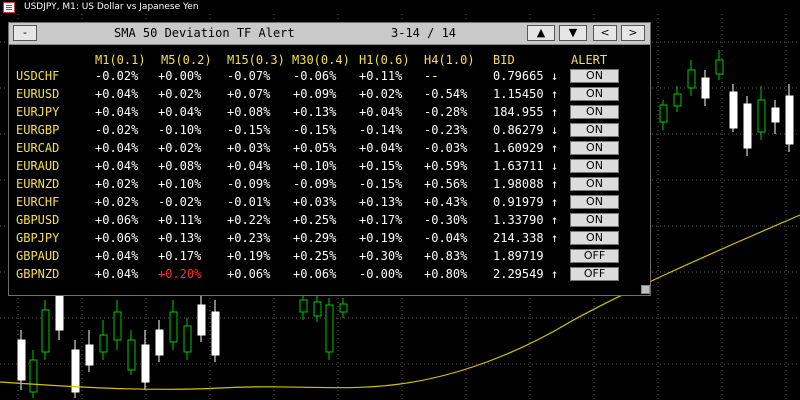 Image resolution: width=800 pixels, height=400 pixels. I want to click on prev-page-button: <, so click(605, 33).